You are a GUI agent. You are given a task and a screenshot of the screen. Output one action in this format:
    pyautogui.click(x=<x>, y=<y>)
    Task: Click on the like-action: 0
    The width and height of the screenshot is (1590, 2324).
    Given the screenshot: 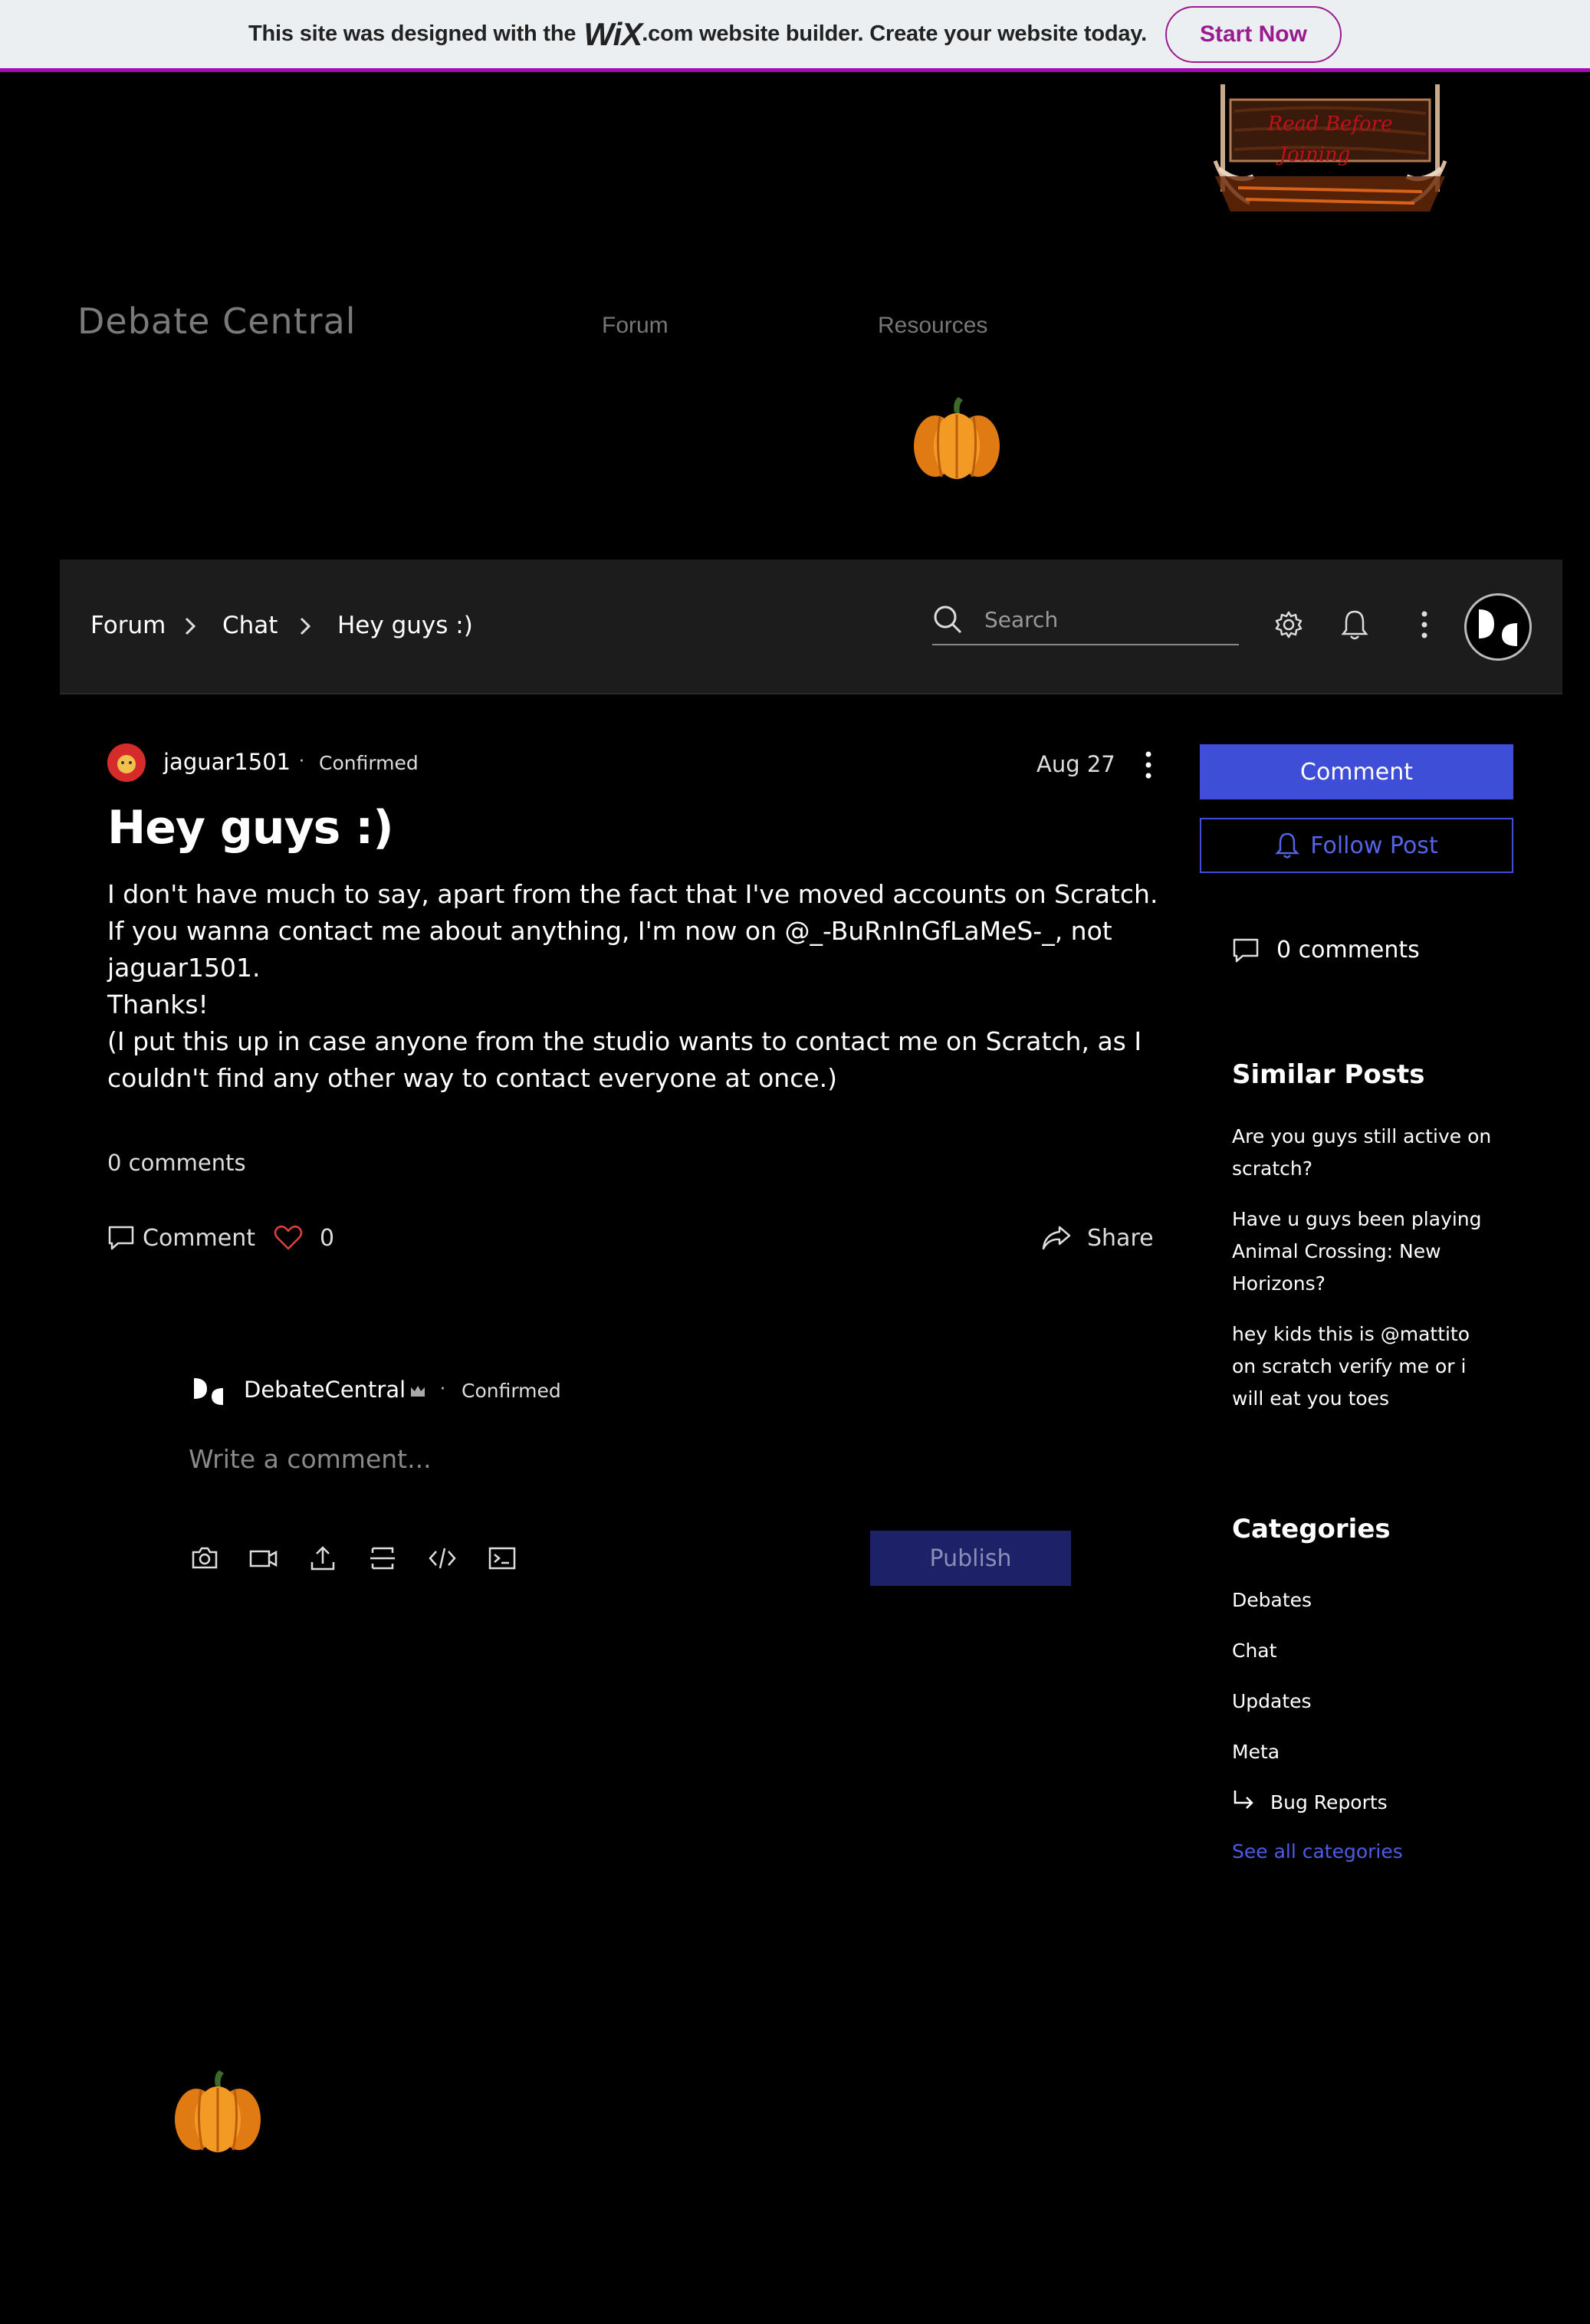 What is the action you would take?
    pyautogui.click(x=304, y=1238)
    